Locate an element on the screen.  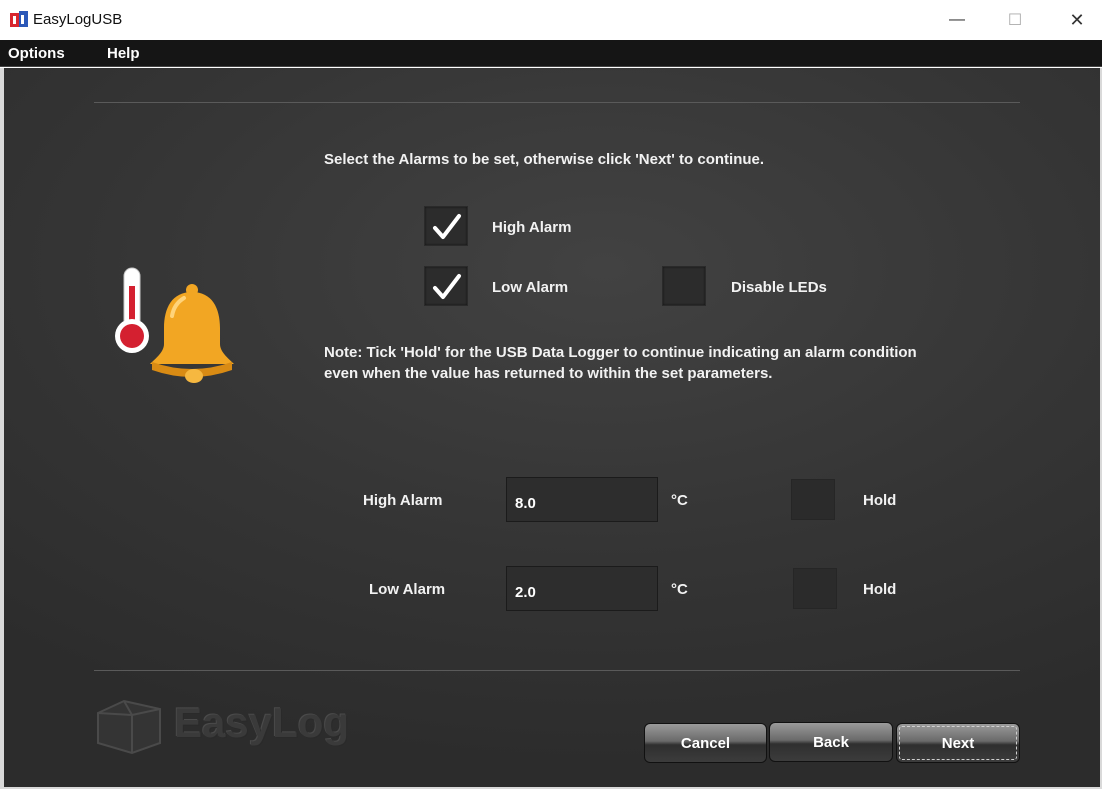
top-divider is located at coordinates (557, 102).